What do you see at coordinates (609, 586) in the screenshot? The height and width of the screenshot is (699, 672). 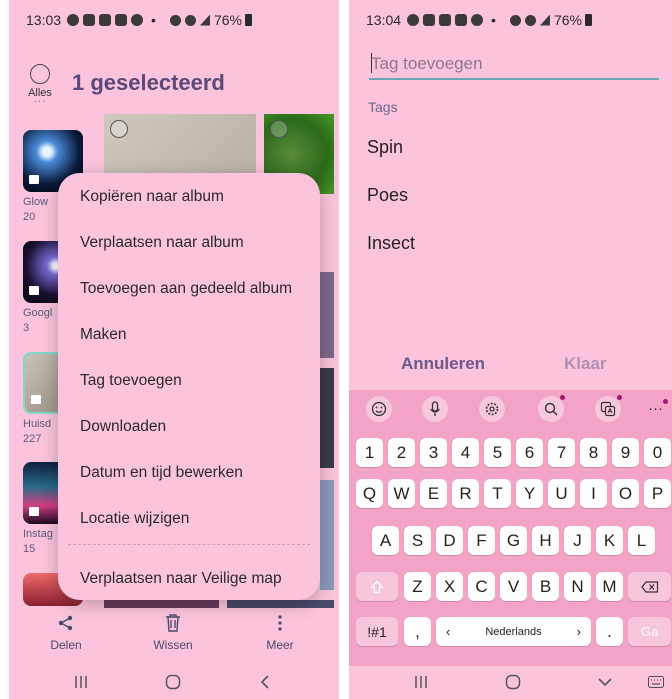 I see `key-m: M` at bounding box center [609, 586].